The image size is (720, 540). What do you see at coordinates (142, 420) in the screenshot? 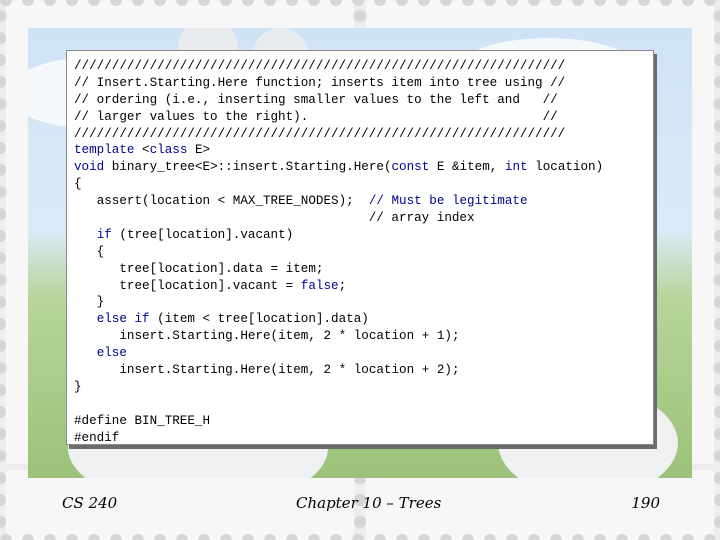
I see `code-line: #define BIN_TREE_H` at bounding box center [142, 420].